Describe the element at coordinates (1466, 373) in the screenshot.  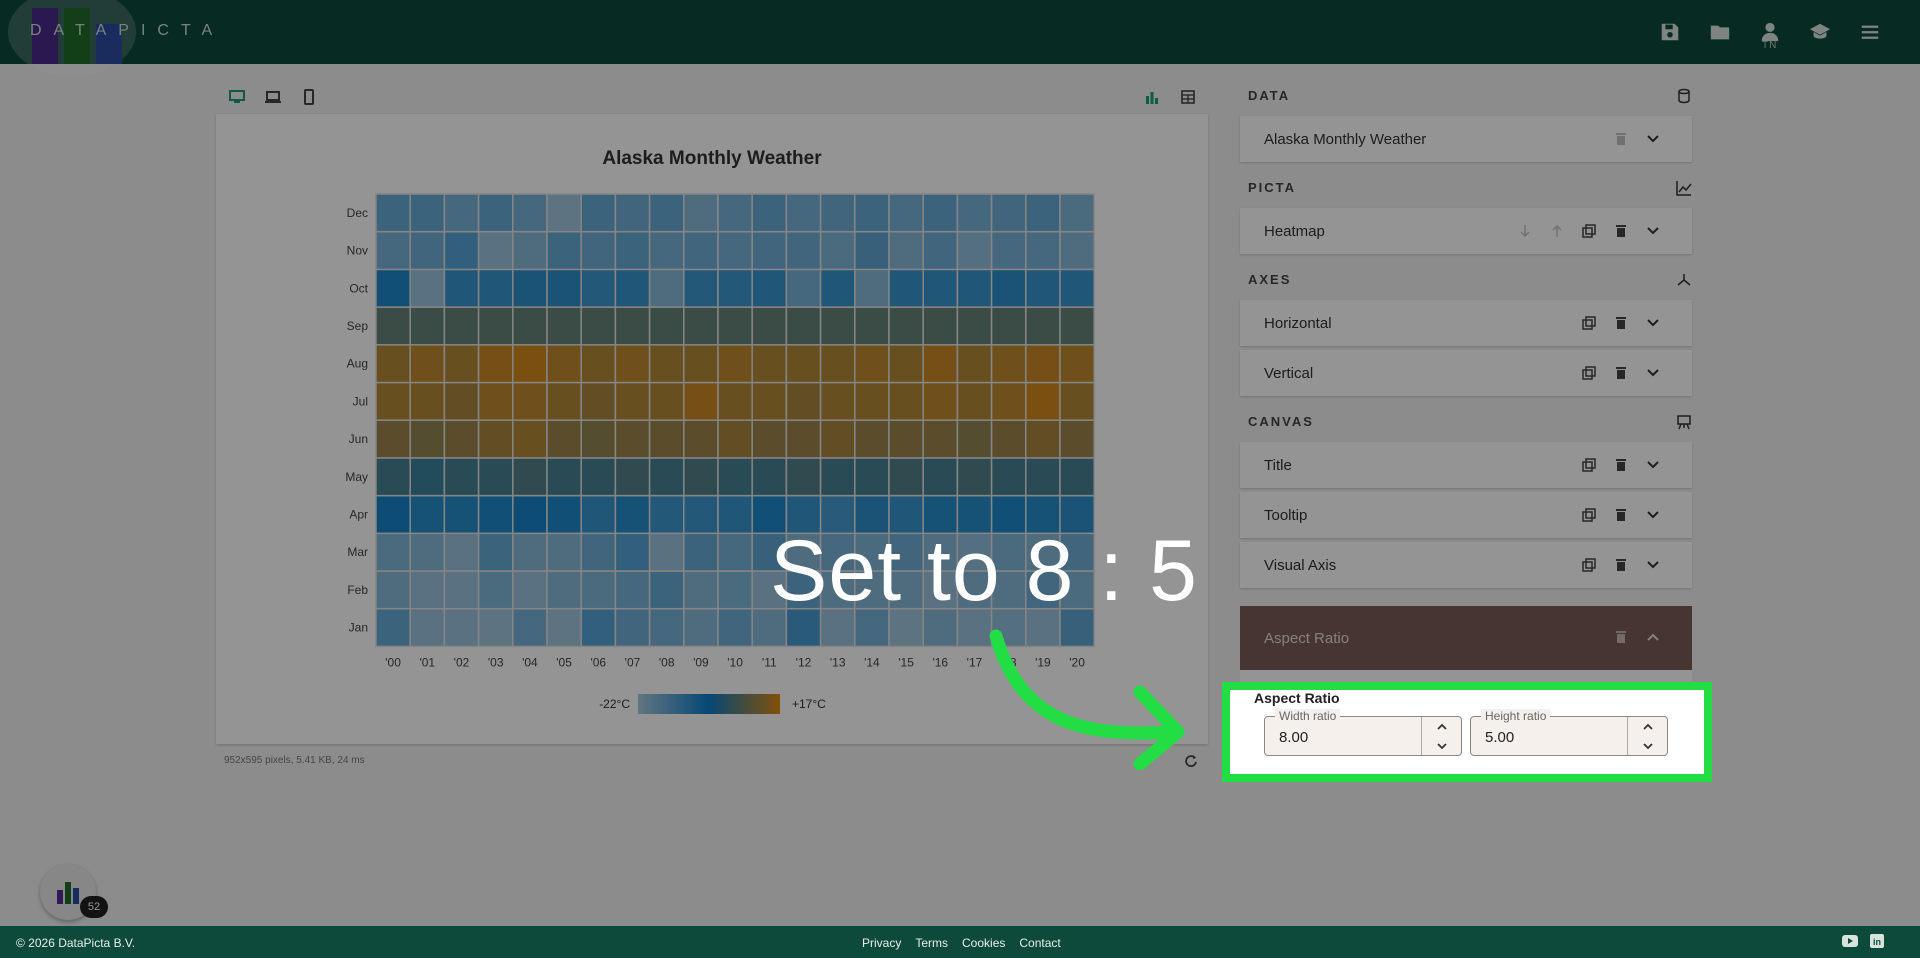
I see `axes-item-vertical: Vertical` at that location.